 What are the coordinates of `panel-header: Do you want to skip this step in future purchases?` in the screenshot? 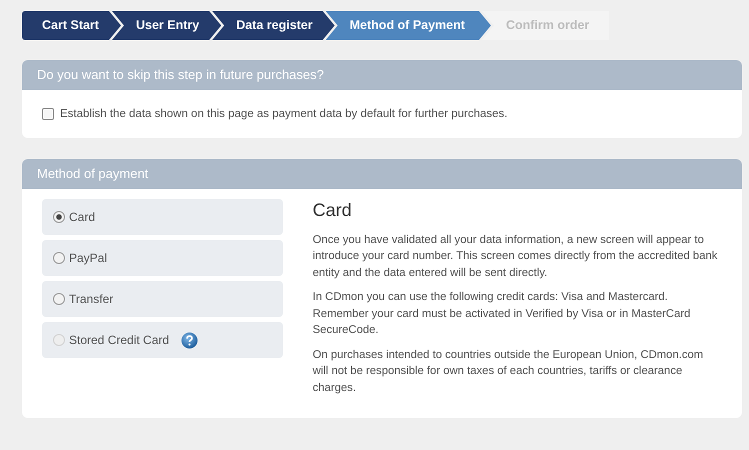 It's located at (382, 75).